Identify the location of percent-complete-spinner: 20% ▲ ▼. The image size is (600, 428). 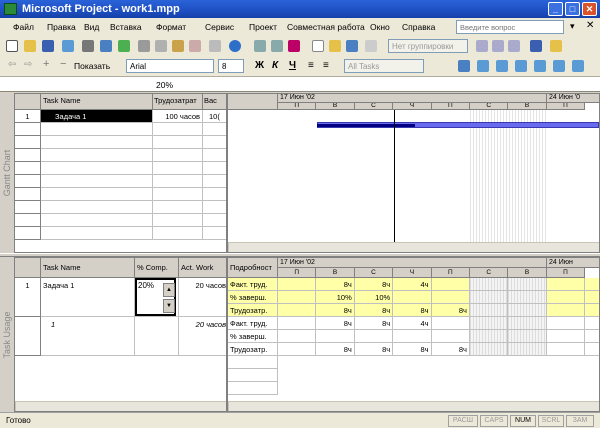
(155, 297).